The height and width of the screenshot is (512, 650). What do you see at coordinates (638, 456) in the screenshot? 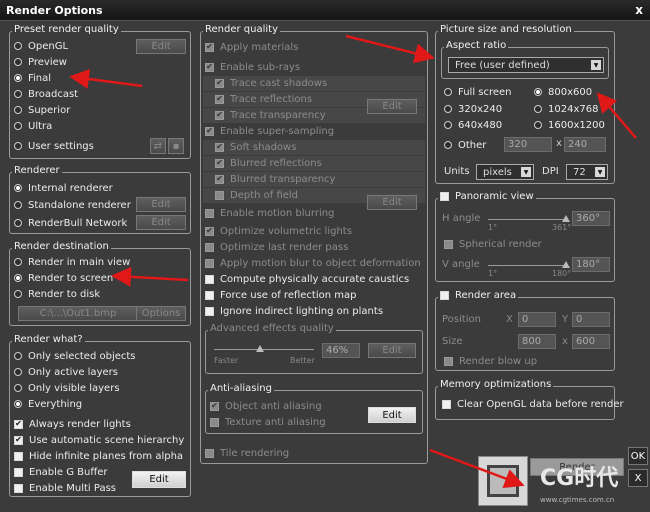
I see `ok-button: OK` at bounding box center [638, 456].